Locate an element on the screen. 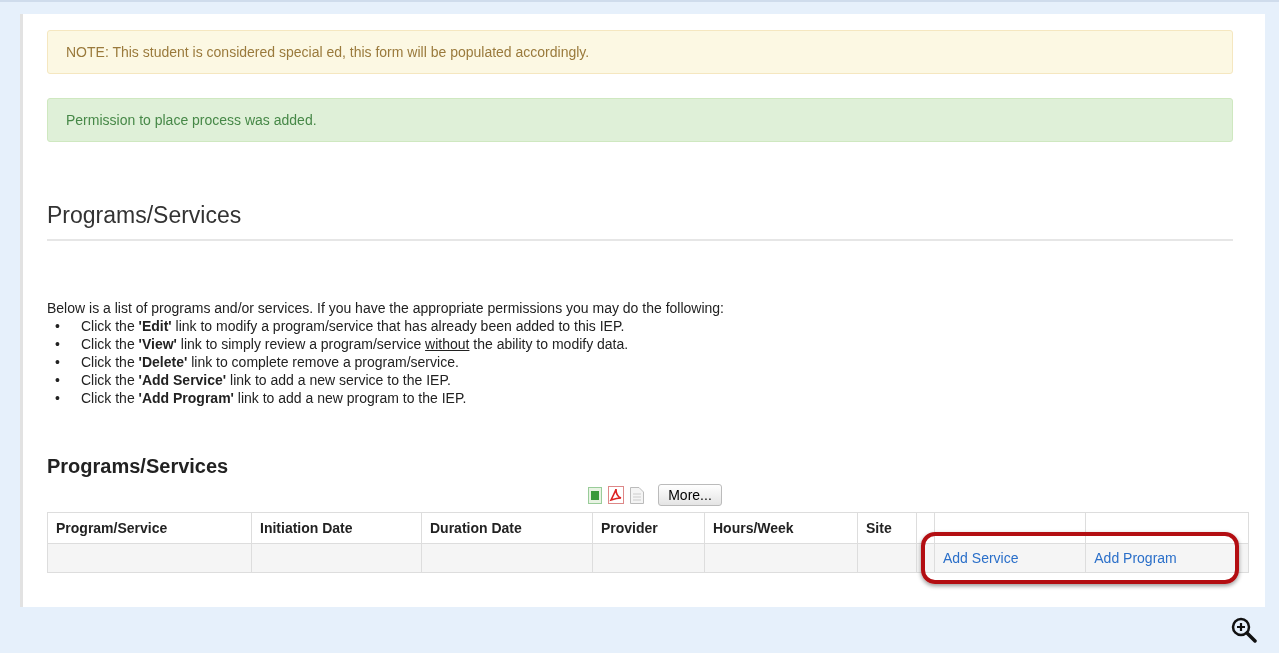  column-header: Hours/Week is located at coordinates (781, 528).